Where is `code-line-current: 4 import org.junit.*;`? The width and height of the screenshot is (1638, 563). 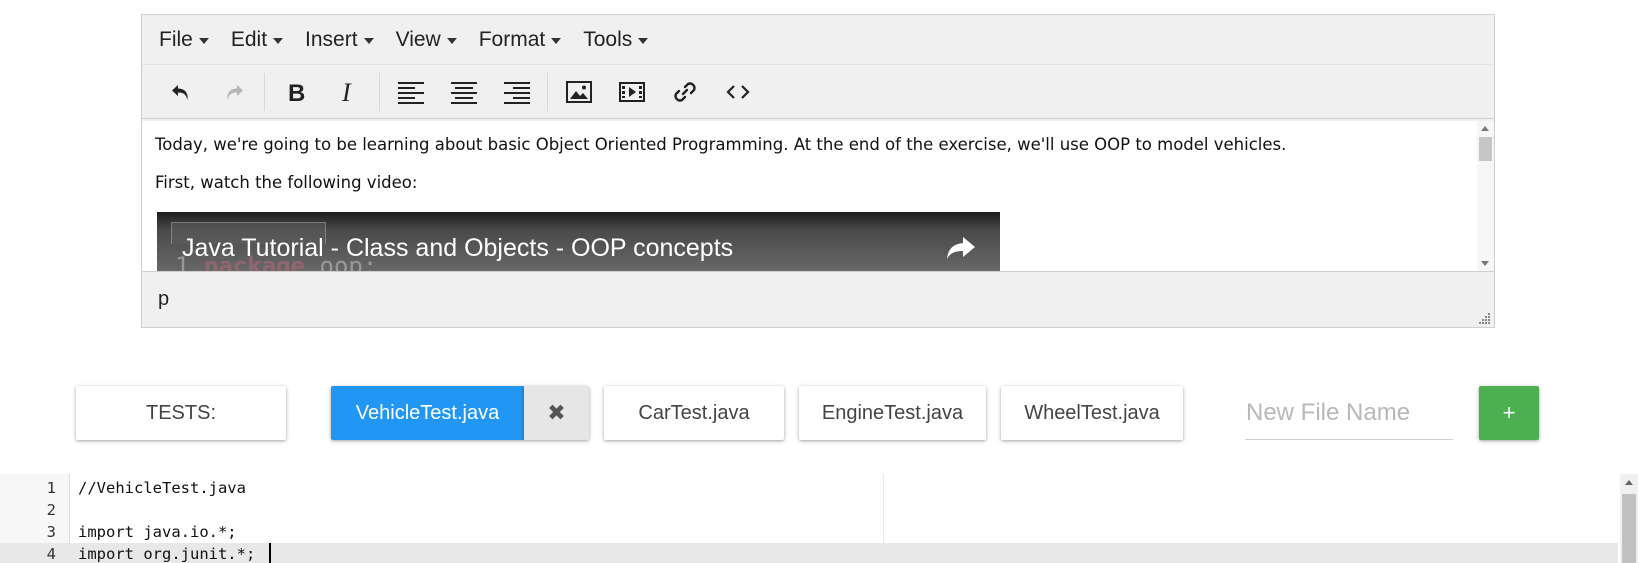
code-line-current: 4 import org.junit.*; is located at coordinates (809, 553).